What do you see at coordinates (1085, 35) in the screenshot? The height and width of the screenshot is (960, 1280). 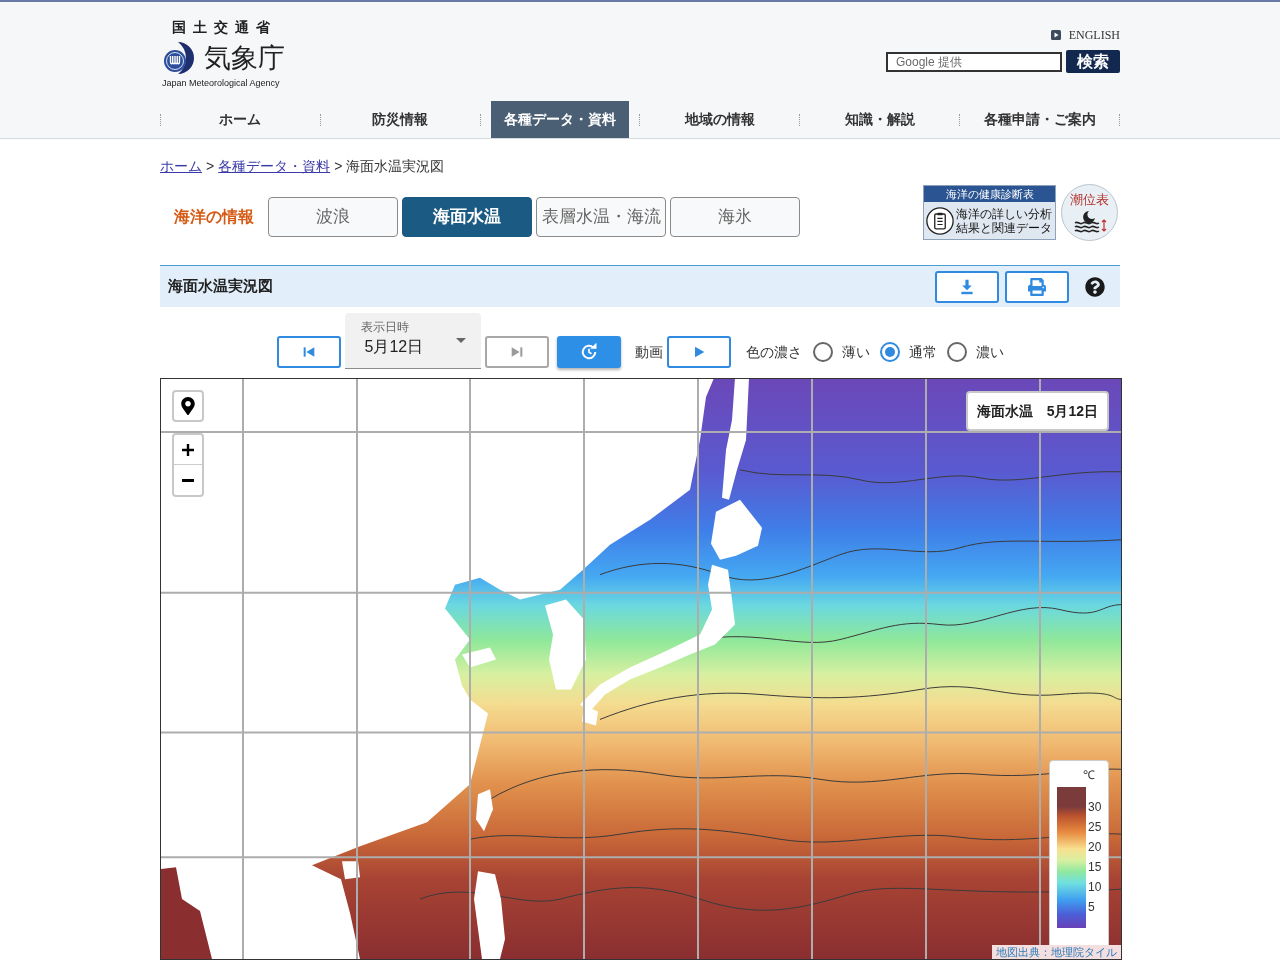 I see `english-link: ENGLISH` at bounding box center [1085, 35].